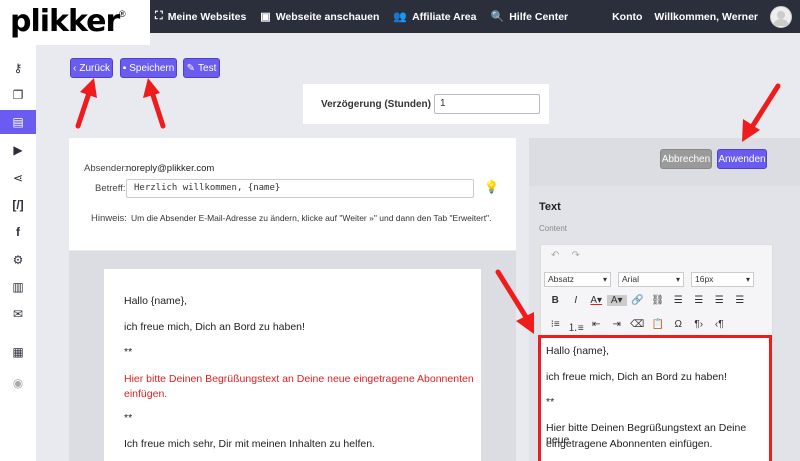  What do you see at coordinates (576, 255) in the screenshot?
I see `redo-icon: ↷` at bounding box center [576, 255].